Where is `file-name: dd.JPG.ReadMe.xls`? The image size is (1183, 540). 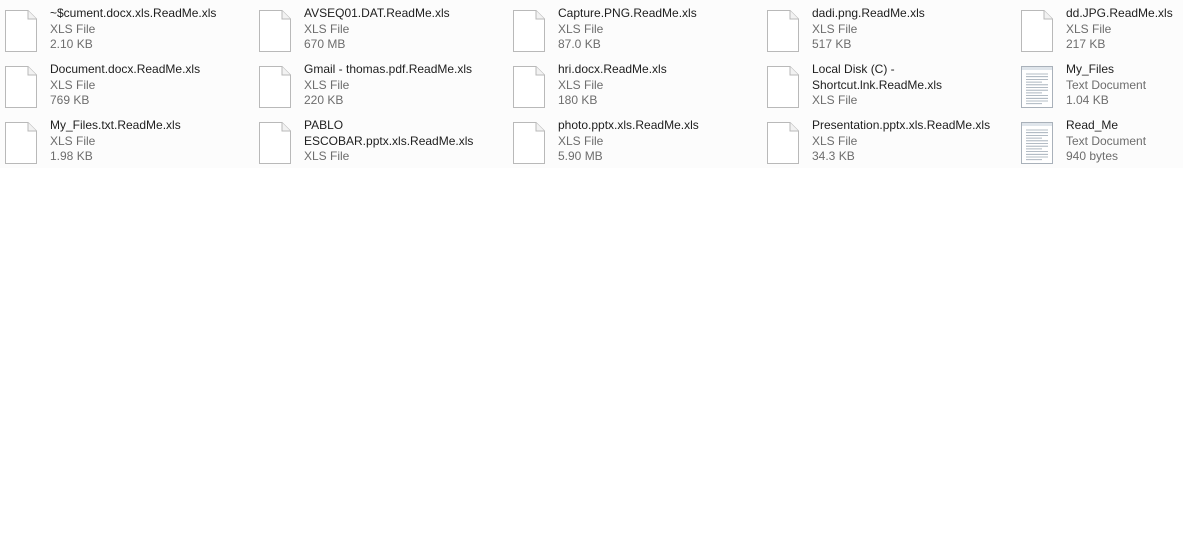
file-name: dd.JPG.ReadMe.xls is located at coordinates (1119, 13).